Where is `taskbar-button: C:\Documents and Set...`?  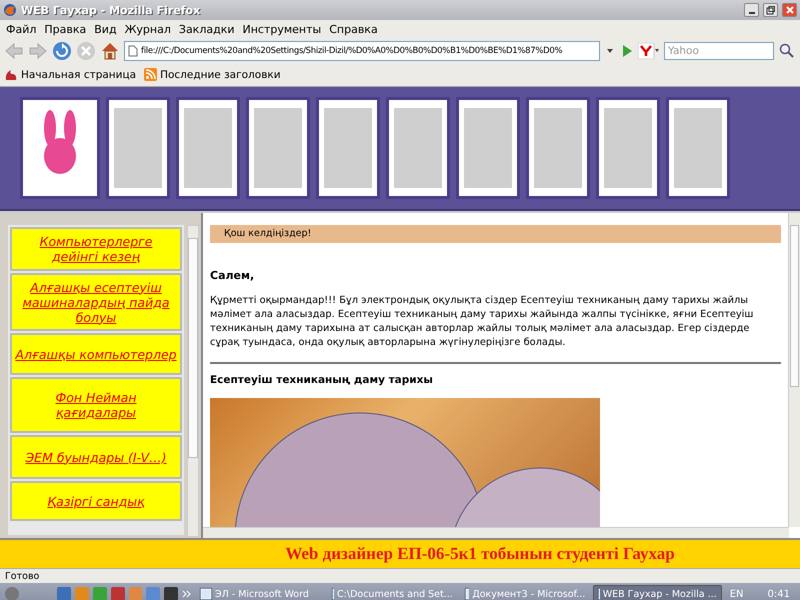
taskbar-button: C:\Documents and Set... is located at coordinates (392, 592).